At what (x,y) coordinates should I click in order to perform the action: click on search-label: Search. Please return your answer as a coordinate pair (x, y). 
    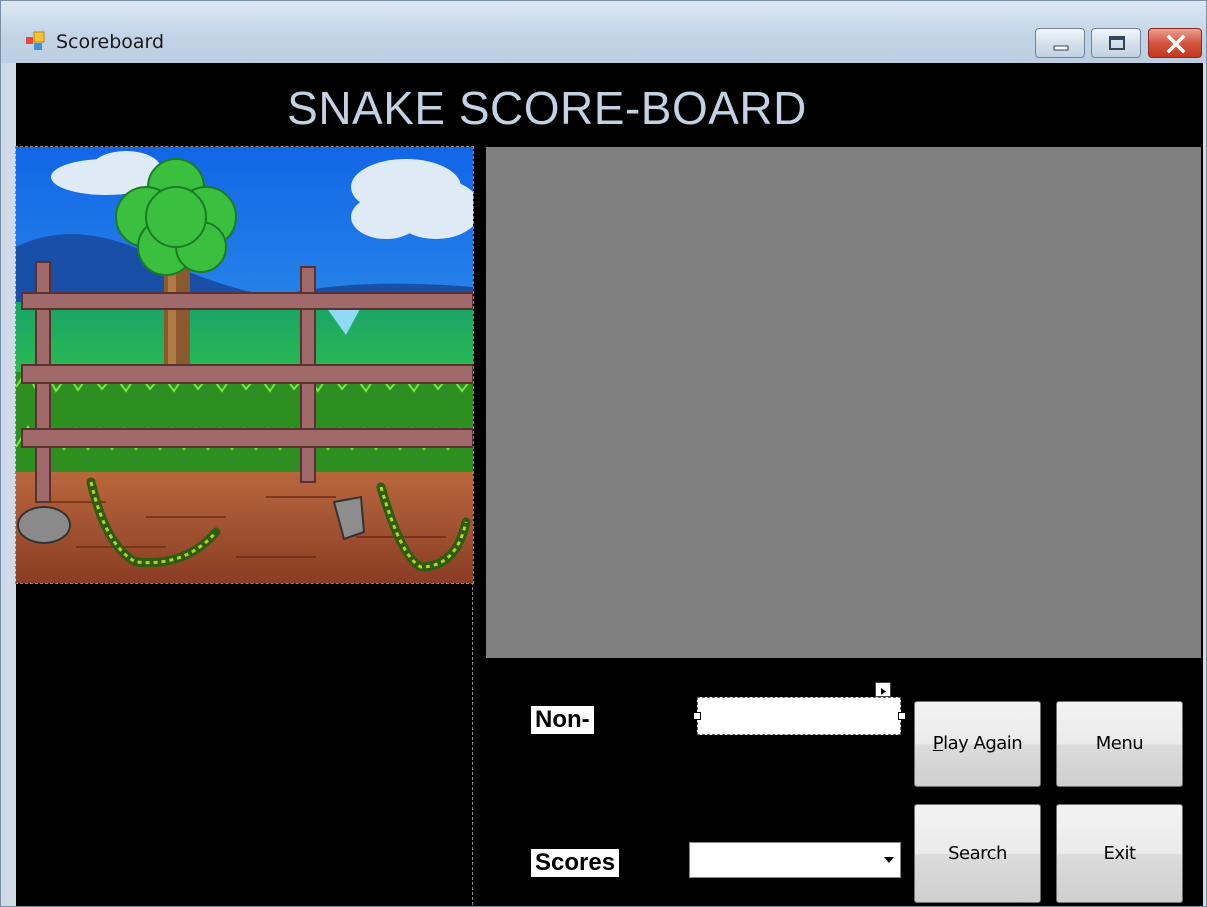
    Looking at the image, I should click on (977, 853).